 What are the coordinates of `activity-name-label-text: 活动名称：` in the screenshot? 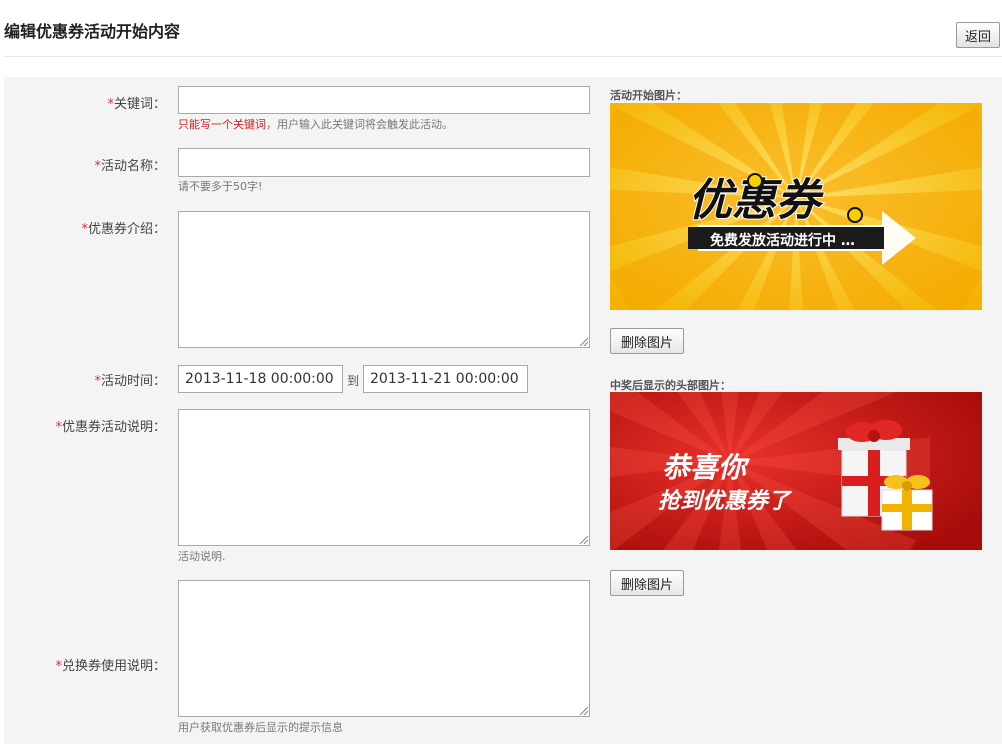 It's located at (133, 166).